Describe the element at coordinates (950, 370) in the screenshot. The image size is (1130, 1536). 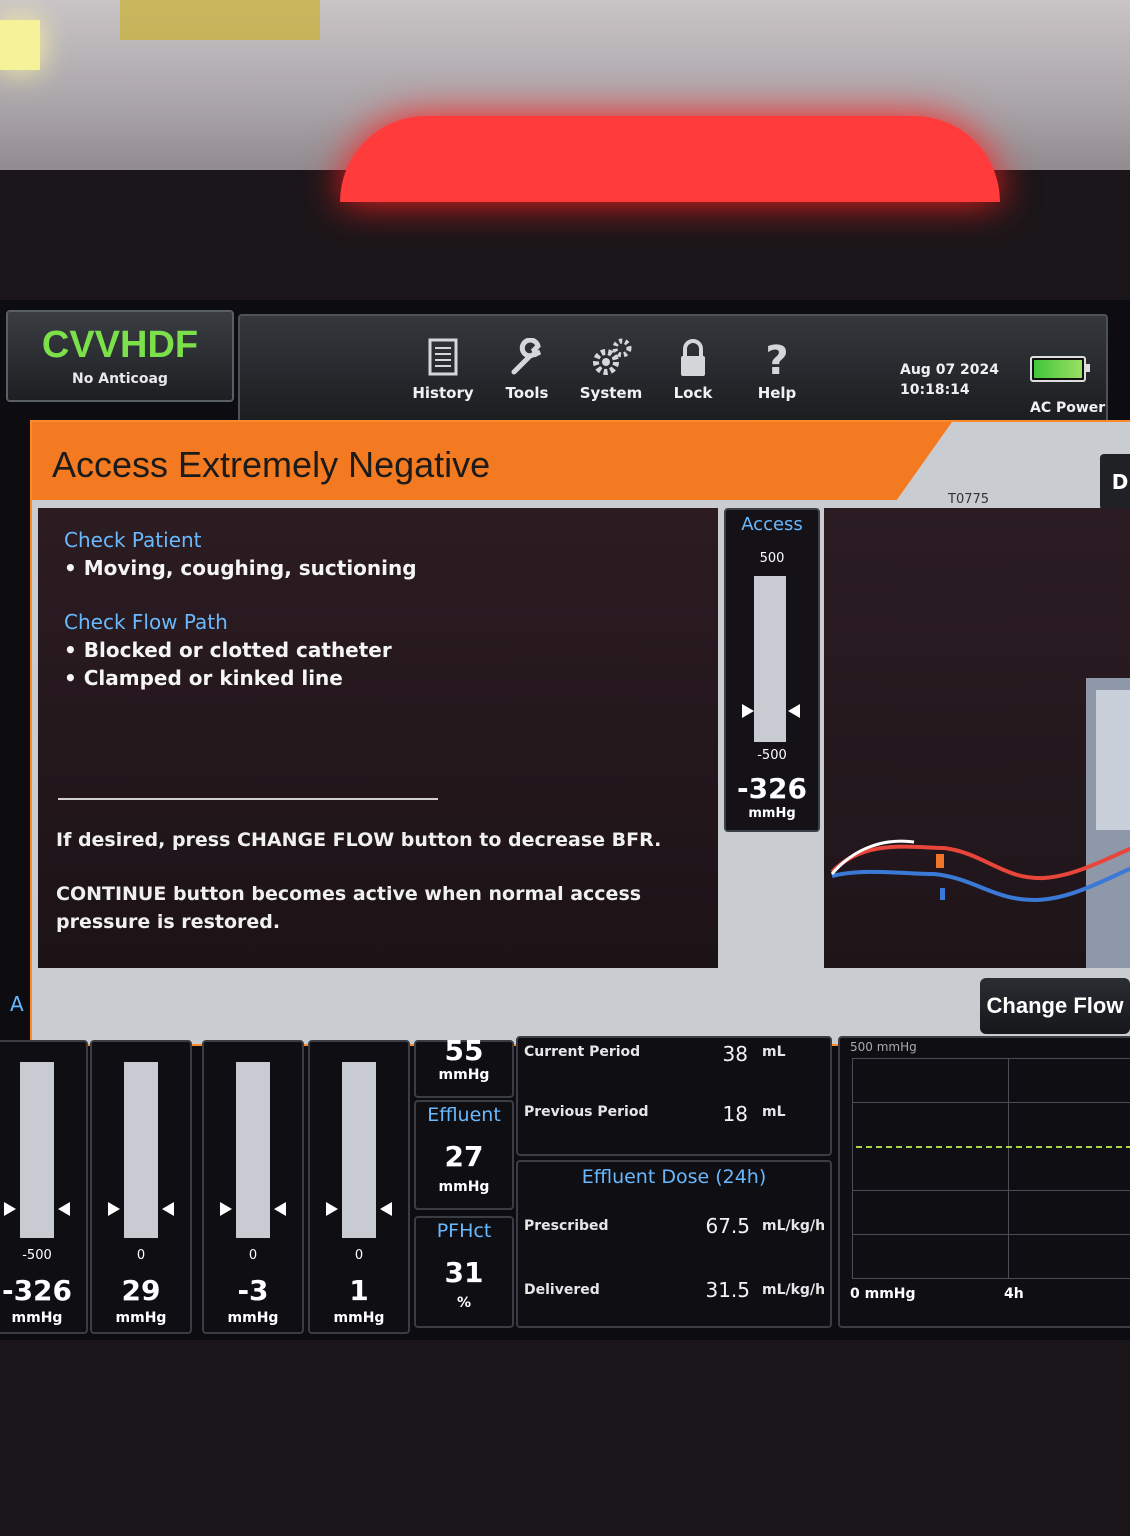
I see `date-text: Aug 07 2024` at that location.